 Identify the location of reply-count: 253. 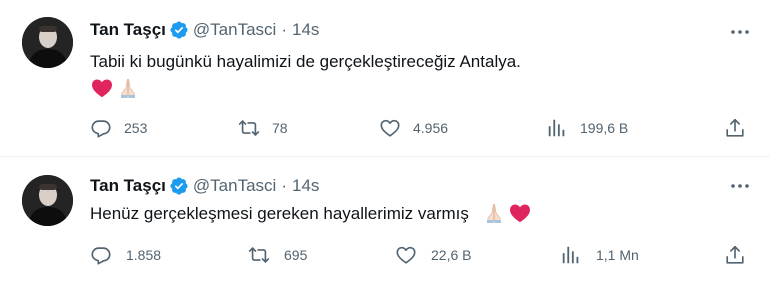
(136, 128).